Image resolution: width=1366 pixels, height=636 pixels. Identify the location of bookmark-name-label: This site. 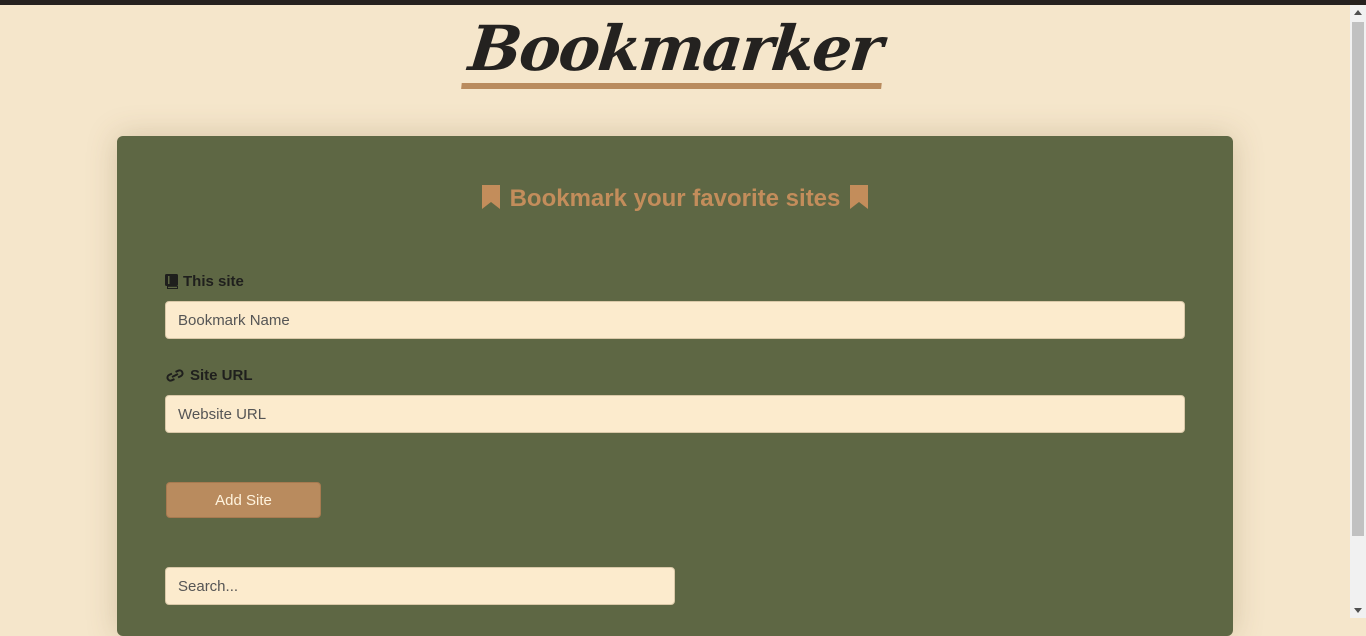
(204, 281).